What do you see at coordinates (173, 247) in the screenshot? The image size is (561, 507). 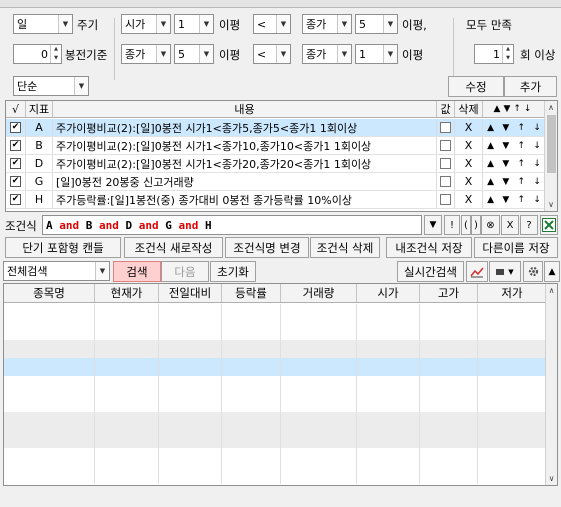 I see `new-condition-button: 조건식 새로작성` at bounding box center [173, 247].